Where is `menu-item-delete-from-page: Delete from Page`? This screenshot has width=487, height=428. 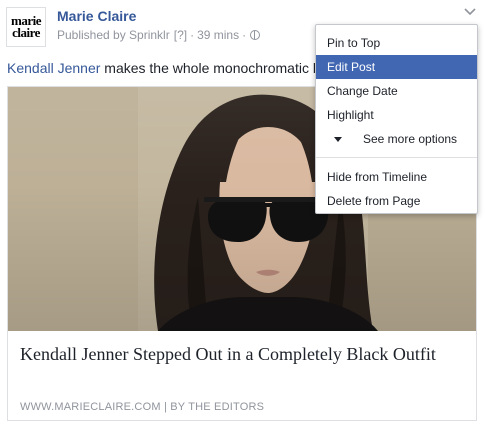
menu-item-delete-from-page: Delete from Page is located at coordinates (396, 201).